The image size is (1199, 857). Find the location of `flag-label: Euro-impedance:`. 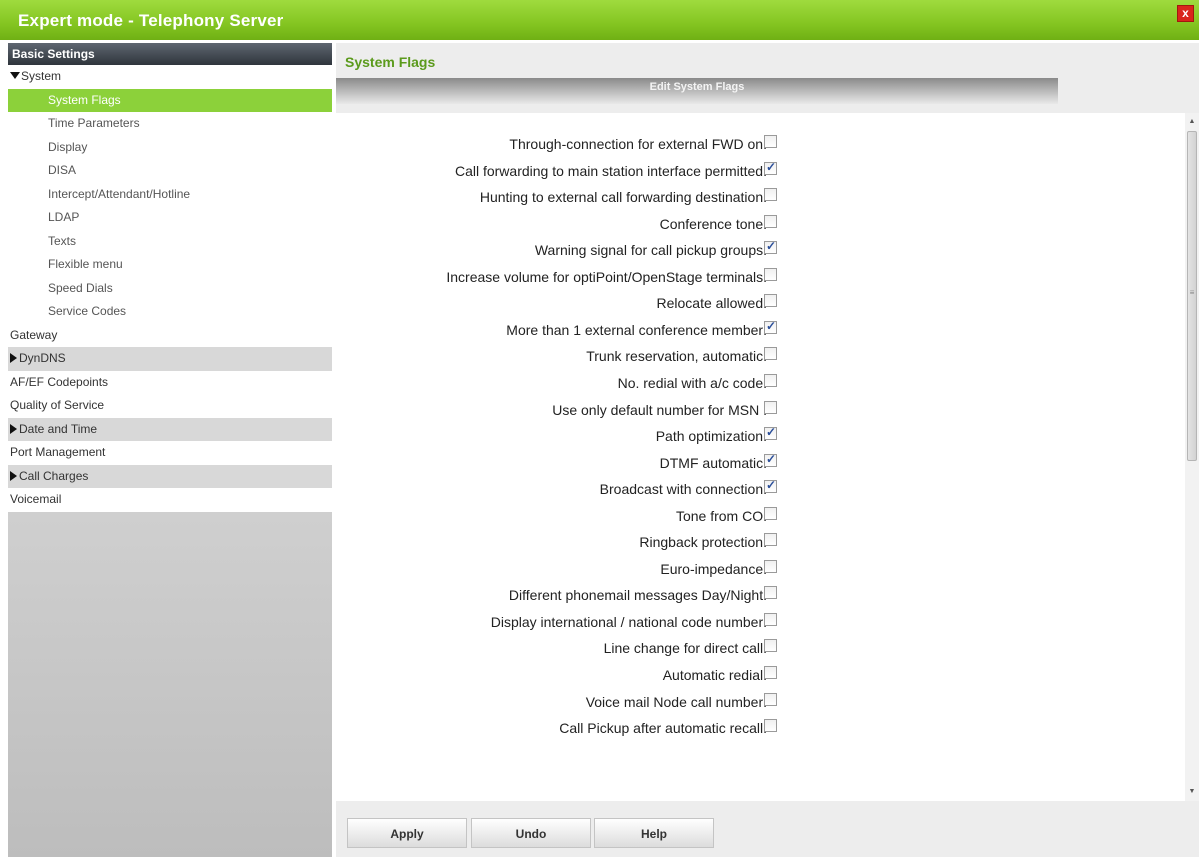

flag-label: Euro-impedance: is located at coordinates (713, 568).